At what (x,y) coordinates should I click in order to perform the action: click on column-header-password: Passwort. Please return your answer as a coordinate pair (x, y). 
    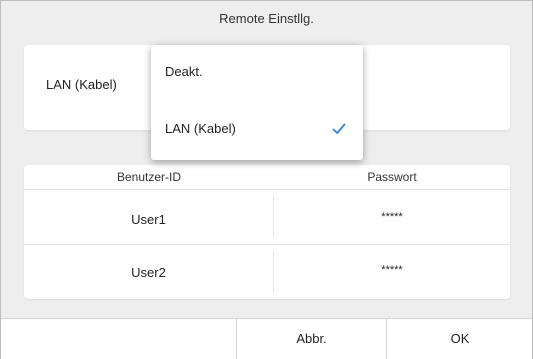
    Looking at the image, I should click on (392, 177).